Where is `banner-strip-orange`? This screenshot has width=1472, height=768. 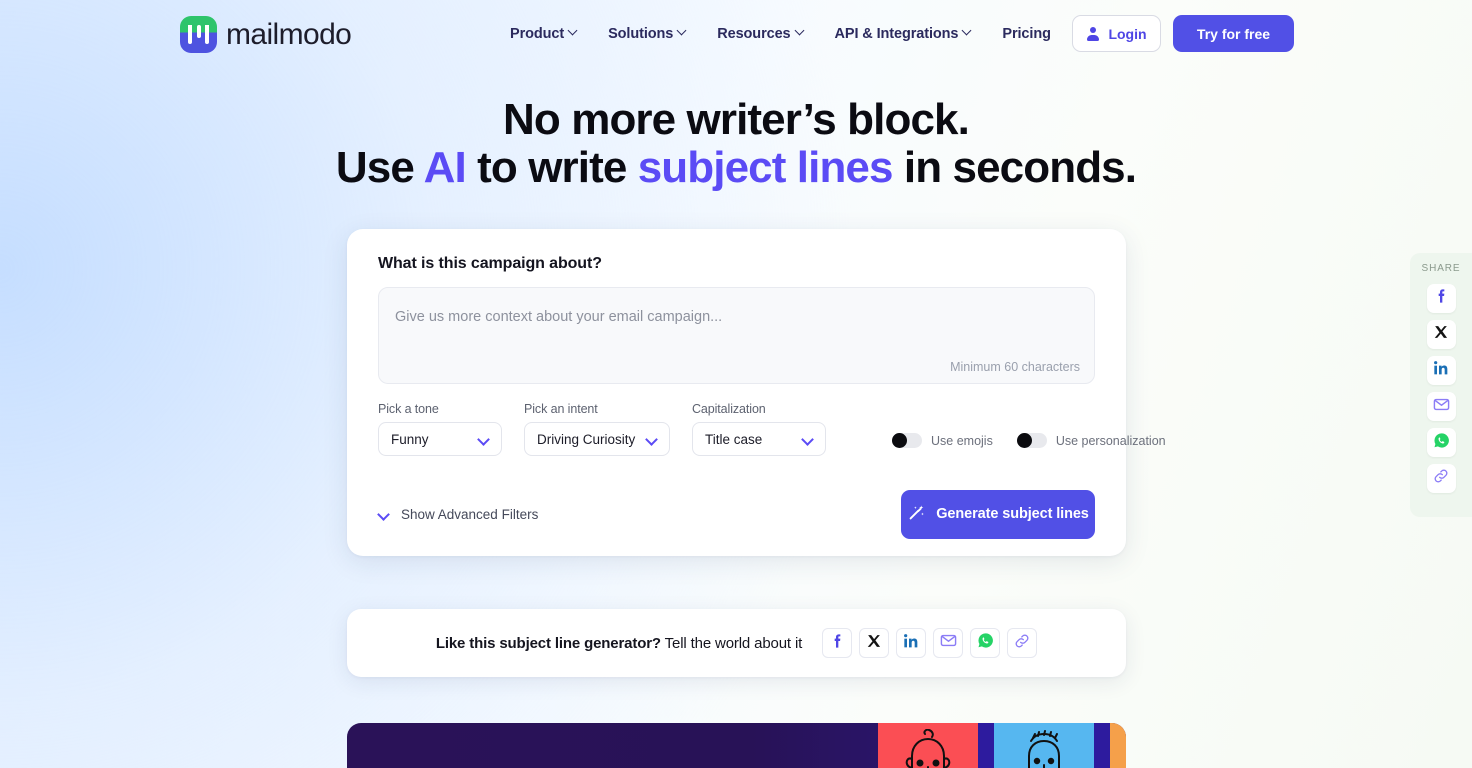 banner-strip-orange is located at coordinates (1118, 745).